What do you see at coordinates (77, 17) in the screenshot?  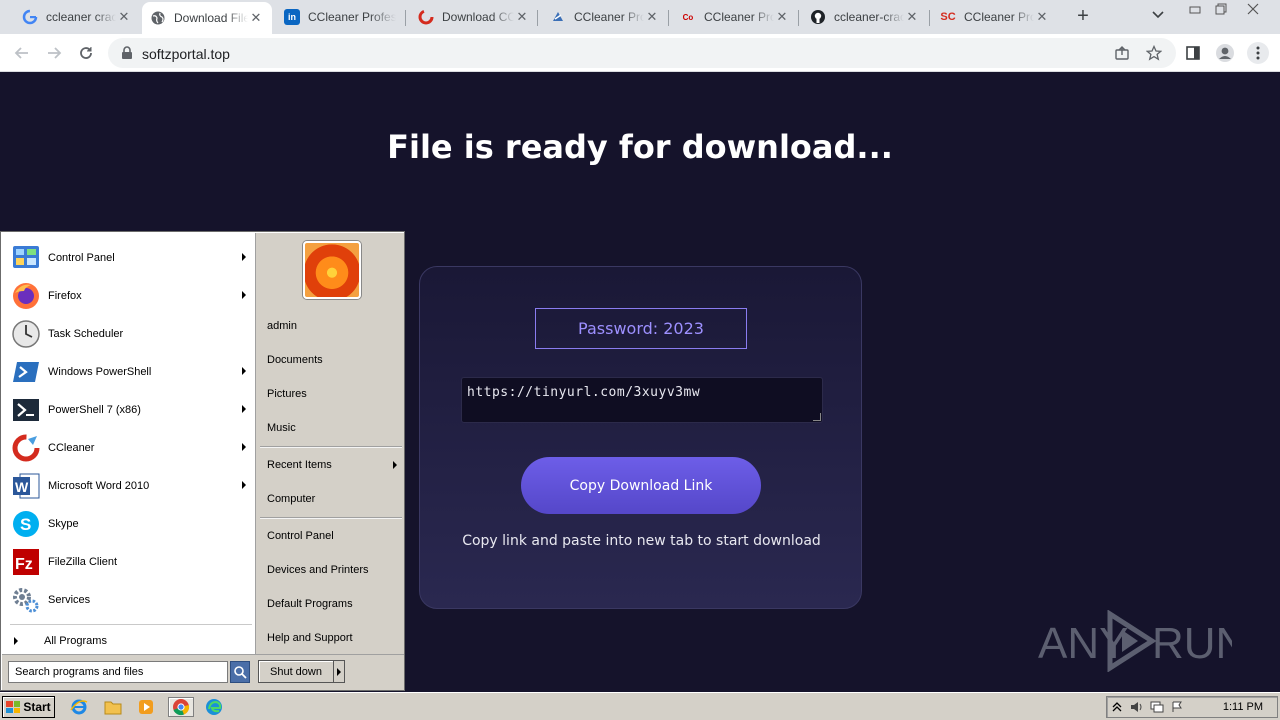 I see `tab-ccleaner-crack: ccleaner crack ✕` at bounding box center [77, 17].